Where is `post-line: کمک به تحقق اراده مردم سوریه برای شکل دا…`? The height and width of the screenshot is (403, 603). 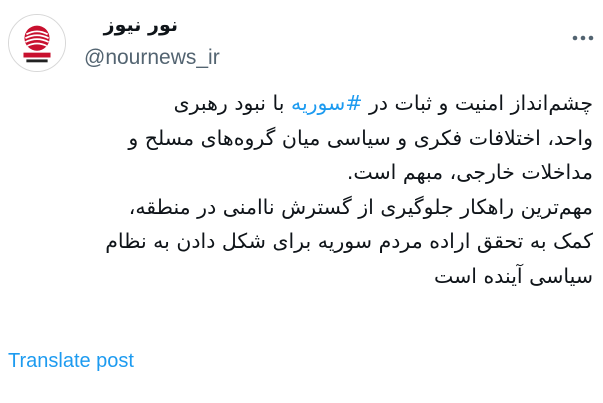
post-line: کمک به تحقق اراده مردم سوریه برای شکل دا… is located at coordinates (349, 241).